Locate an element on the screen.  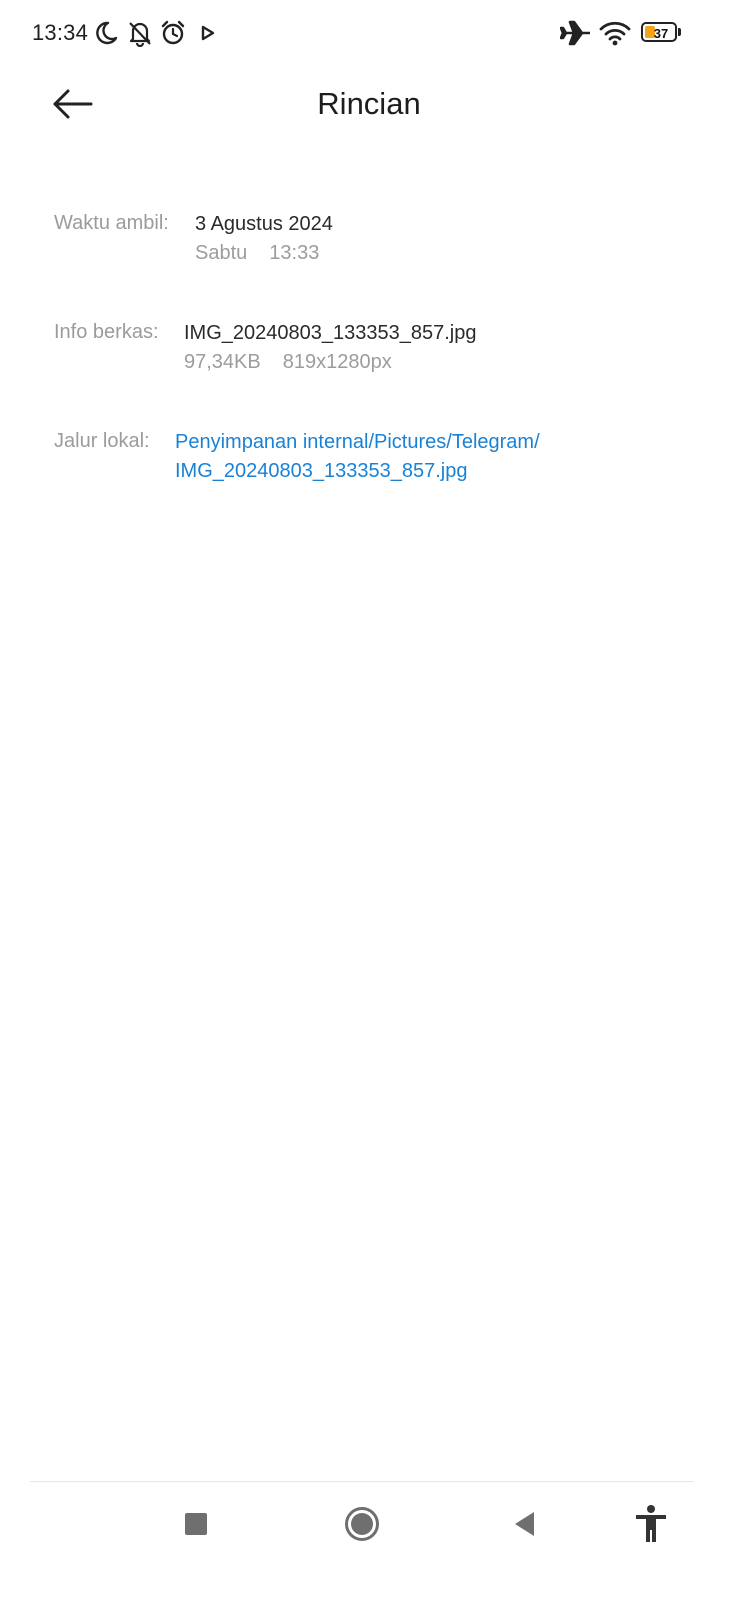
file-info-label: Info berkas: is located at coordinates (106, 332).